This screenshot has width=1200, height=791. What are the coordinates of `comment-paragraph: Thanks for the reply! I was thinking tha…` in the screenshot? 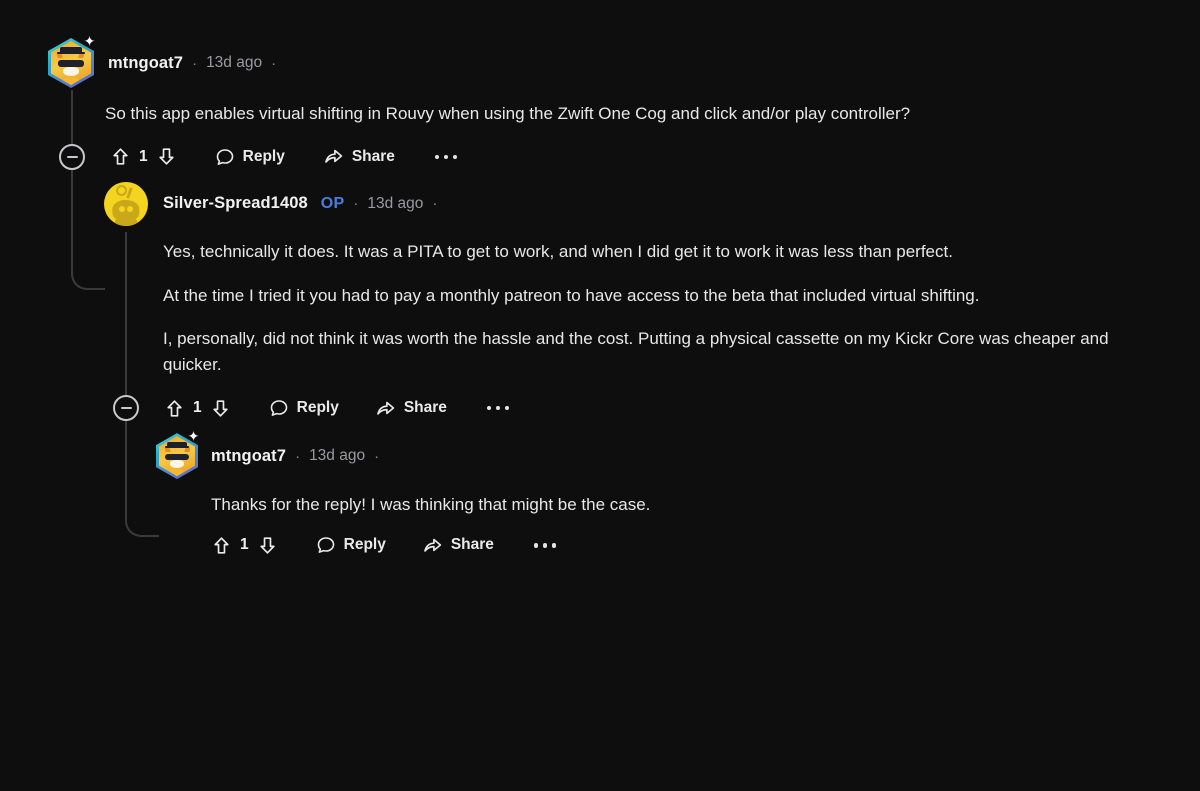 It's located at (431, 505).